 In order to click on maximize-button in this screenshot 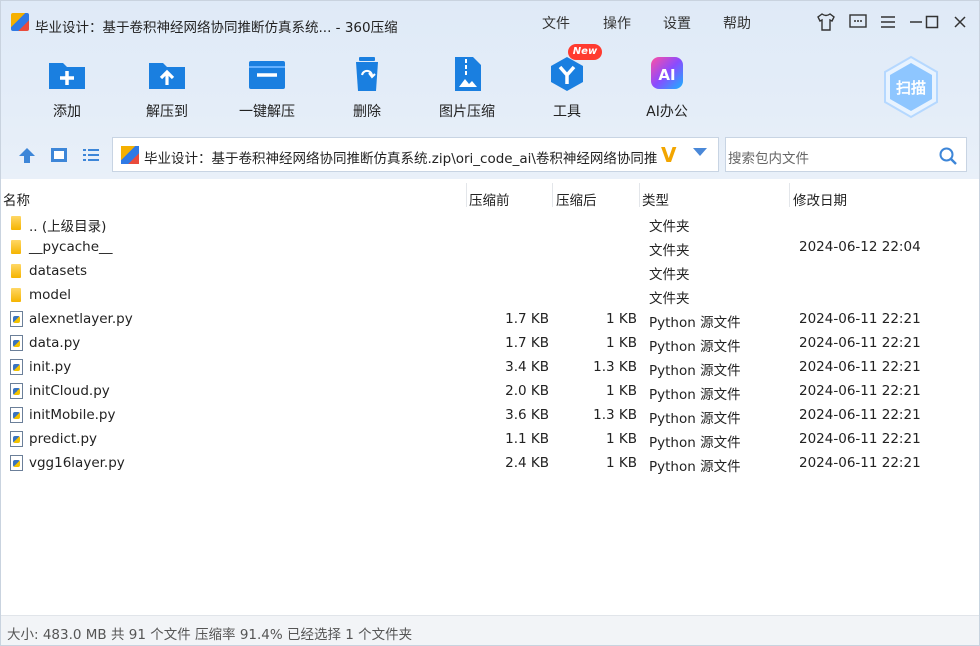, I will do `click(932, 22)`.